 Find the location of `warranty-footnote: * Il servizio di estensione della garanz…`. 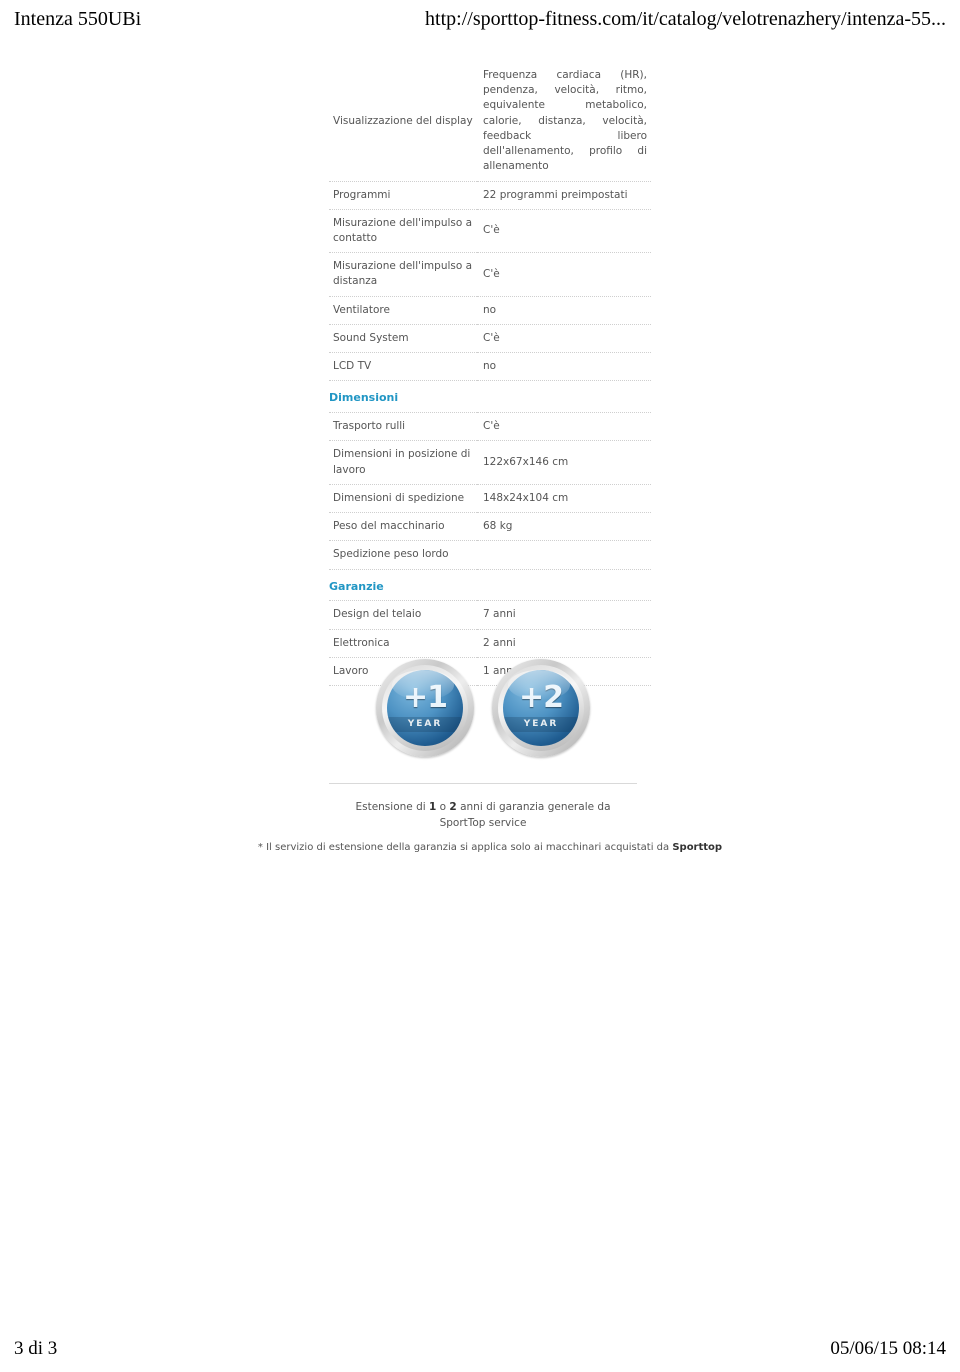

warranty-footnote: * Il servizio di estensione della garanz… is located at coordinates (490, 847).